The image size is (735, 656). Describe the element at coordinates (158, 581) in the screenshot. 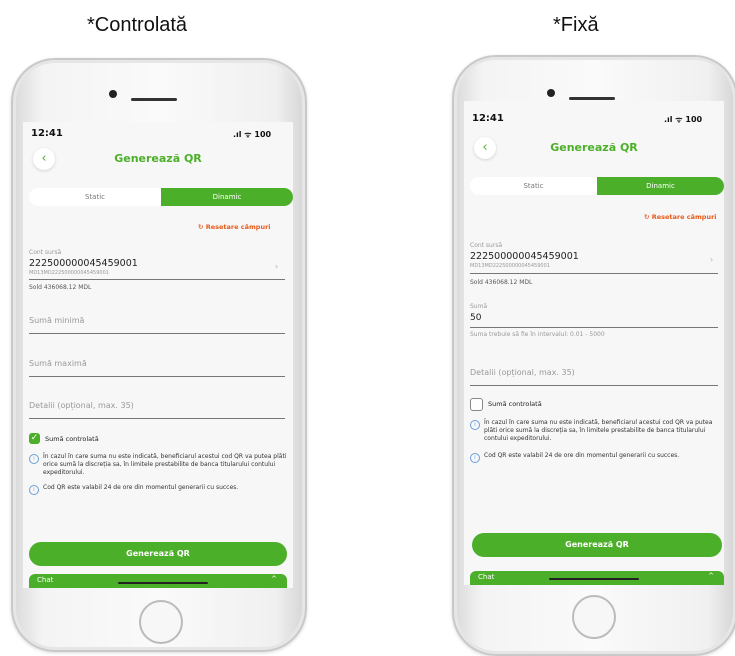

I see `chat-bar: Chat ^` at that location.